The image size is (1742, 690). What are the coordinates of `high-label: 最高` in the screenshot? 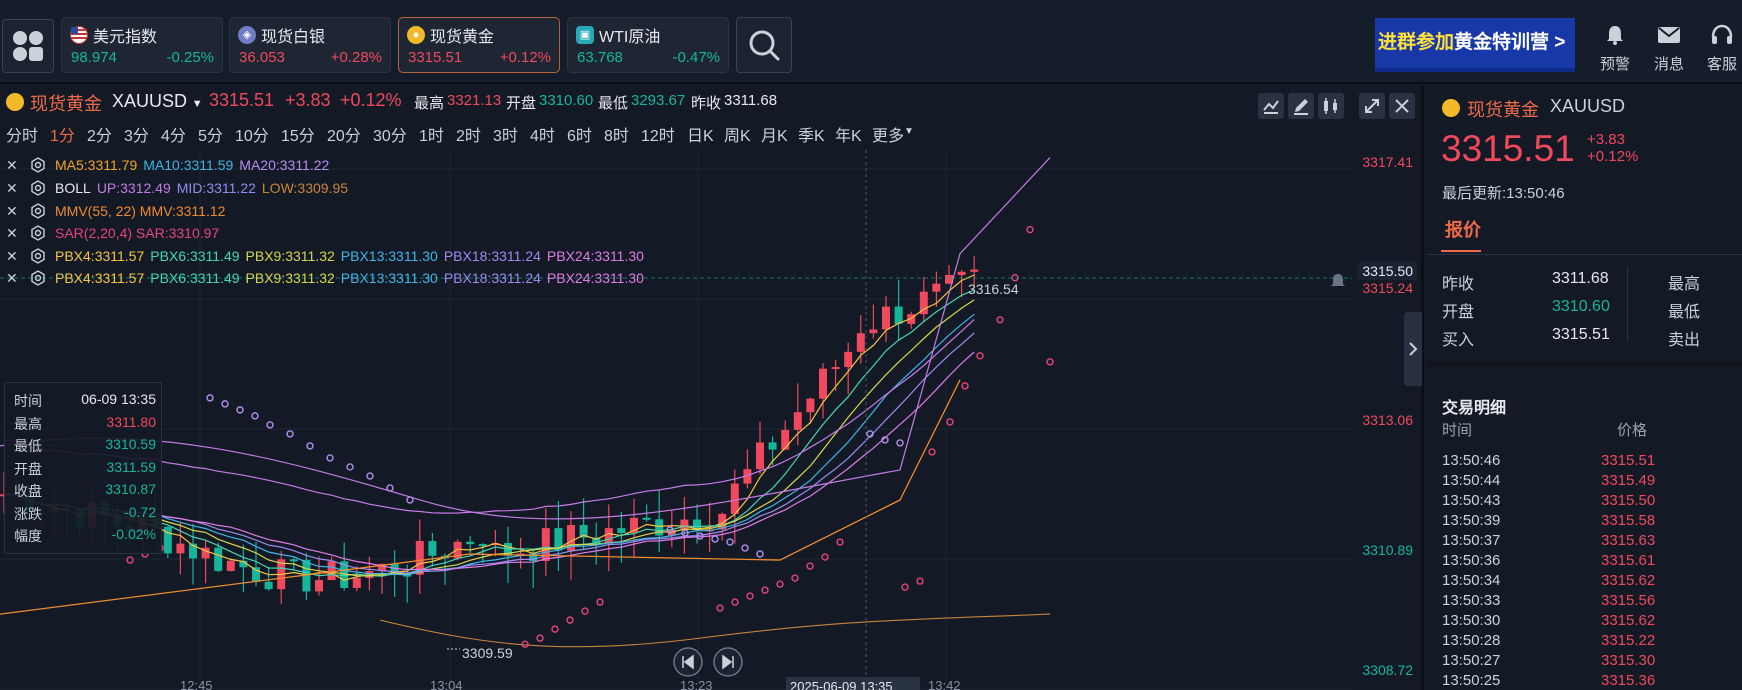 It's located at (429, 103).